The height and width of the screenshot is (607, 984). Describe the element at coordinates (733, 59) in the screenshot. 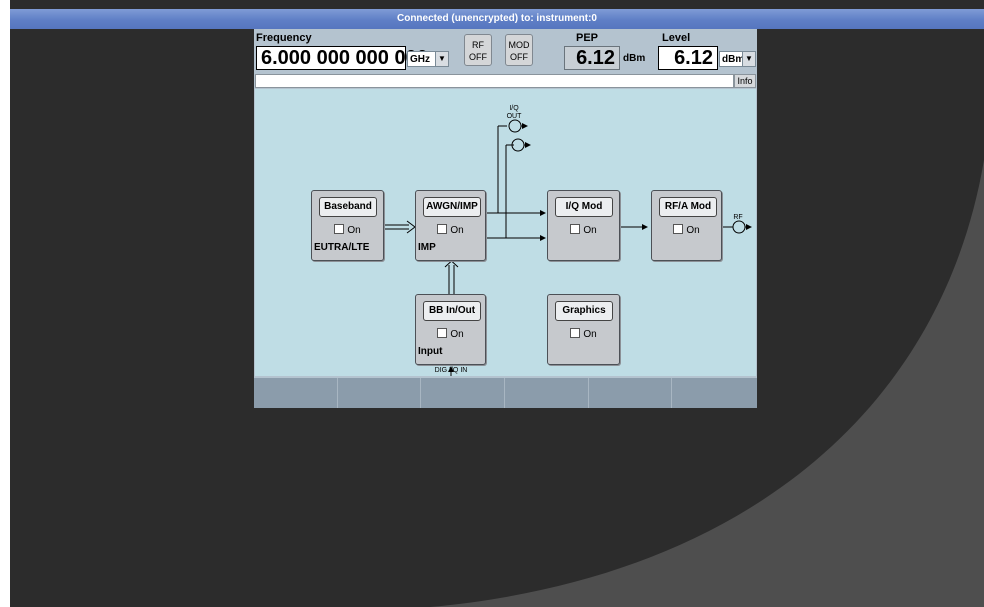

I see `level-unit-label: dBm` at that location.